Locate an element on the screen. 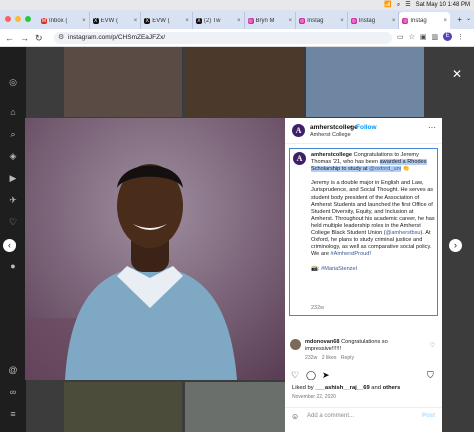  forward-icon: → is located at coordinates (24, 38).